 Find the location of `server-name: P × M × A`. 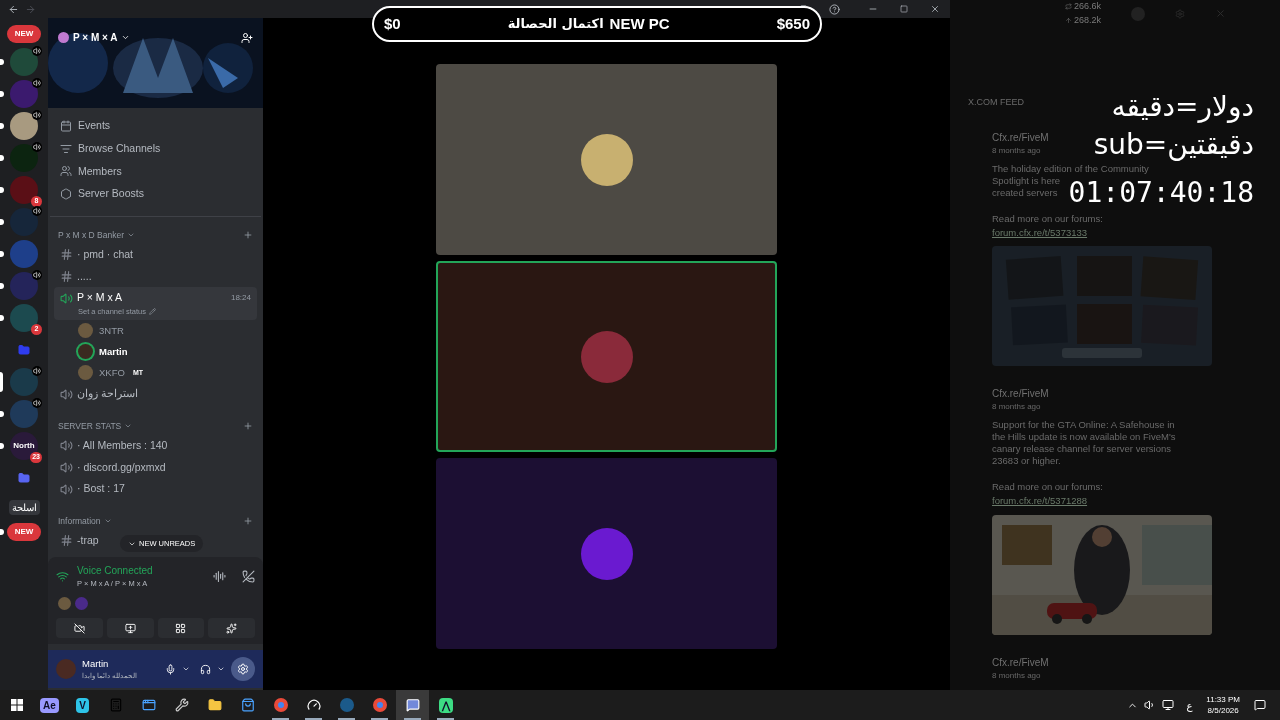

server-name: P × M × A is located at coordinates (95, 37).